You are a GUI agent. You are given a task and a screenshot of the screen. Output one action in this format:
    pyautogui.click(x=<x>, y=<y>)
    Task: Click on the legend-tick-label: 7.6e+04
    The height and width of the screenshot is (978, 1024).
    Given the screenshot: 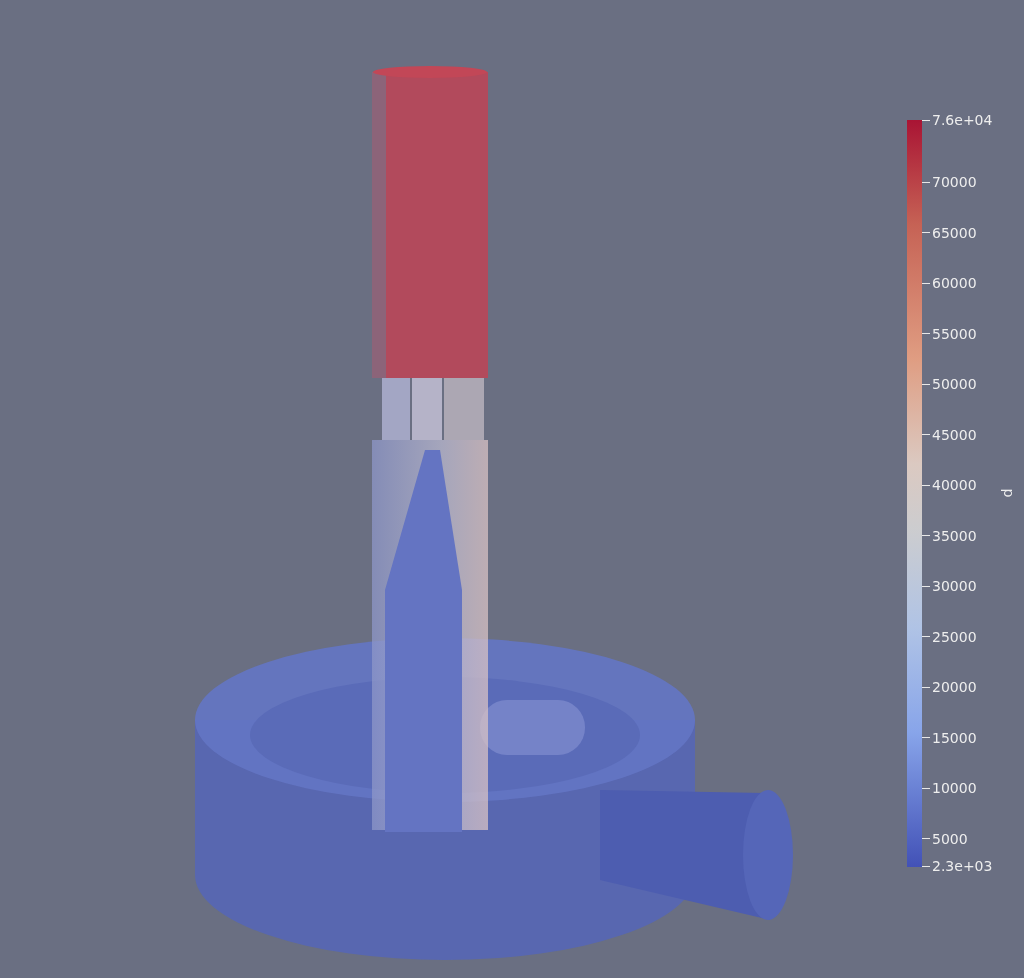 What is the action you would take?
    pyautogui.click(x=962, y=120)
    